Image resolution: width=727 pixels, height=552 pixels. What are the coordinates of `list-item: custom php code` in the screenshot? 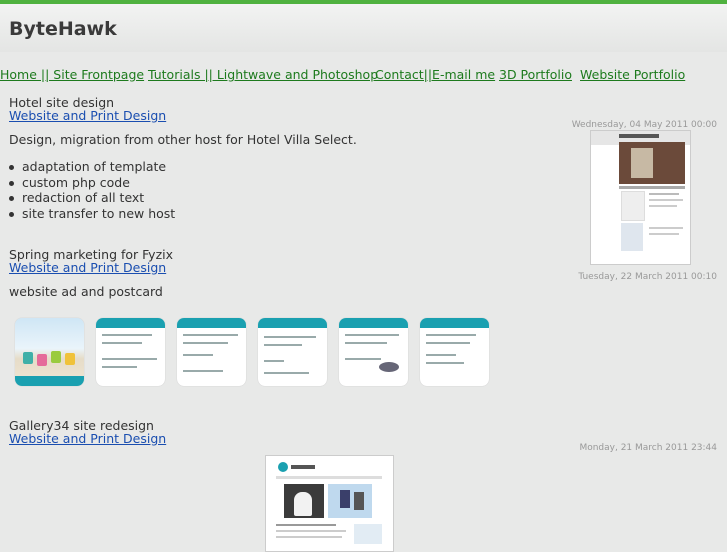 It's located at (92, 183).